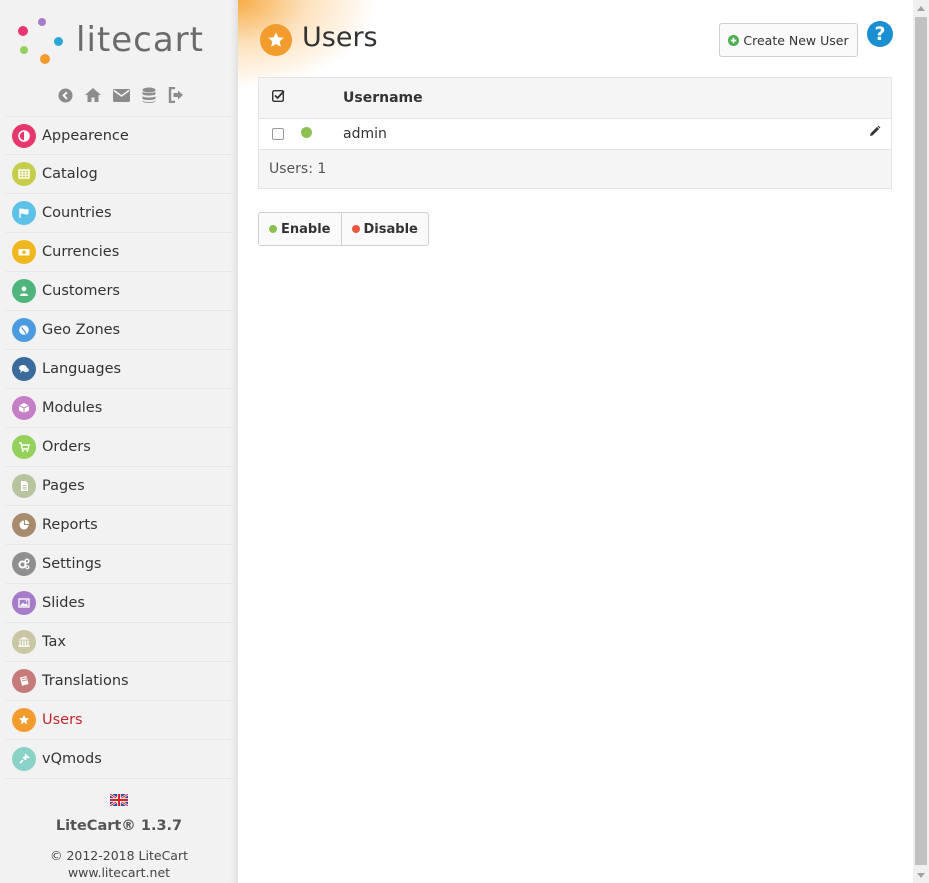 The width and height of the screenshot is (929, 883). I want to click on status-header, so click(321, 98).